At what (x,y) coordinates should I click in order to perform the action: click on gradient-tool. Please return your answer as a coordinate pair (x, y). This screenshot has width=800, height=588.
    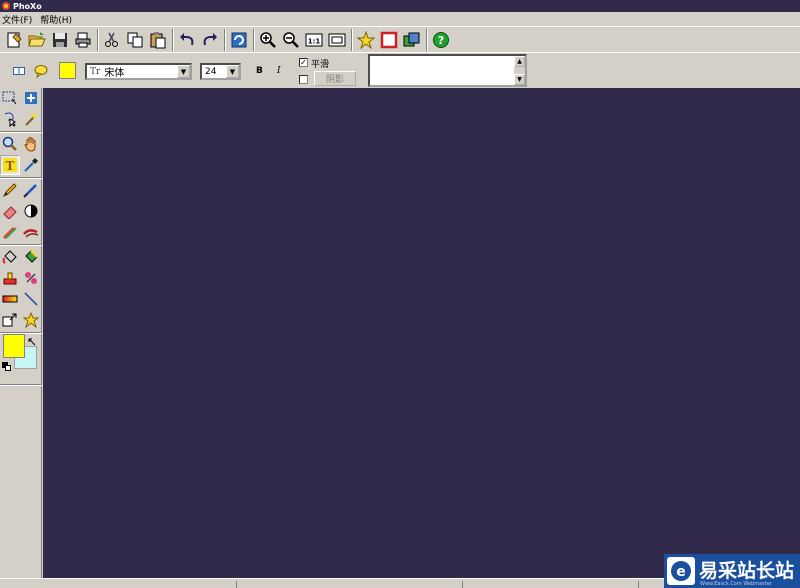
    Looking at the image, I should click on (10, 299).